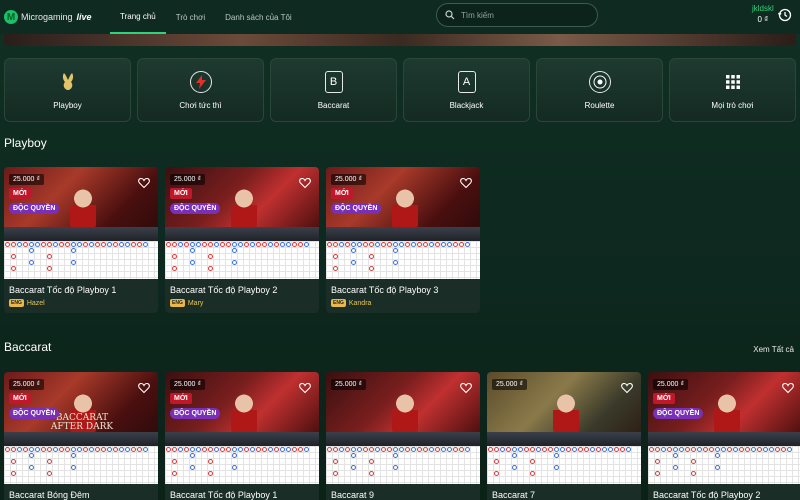  I want to click on tab-games: Trò chơi, so click(190, 17).